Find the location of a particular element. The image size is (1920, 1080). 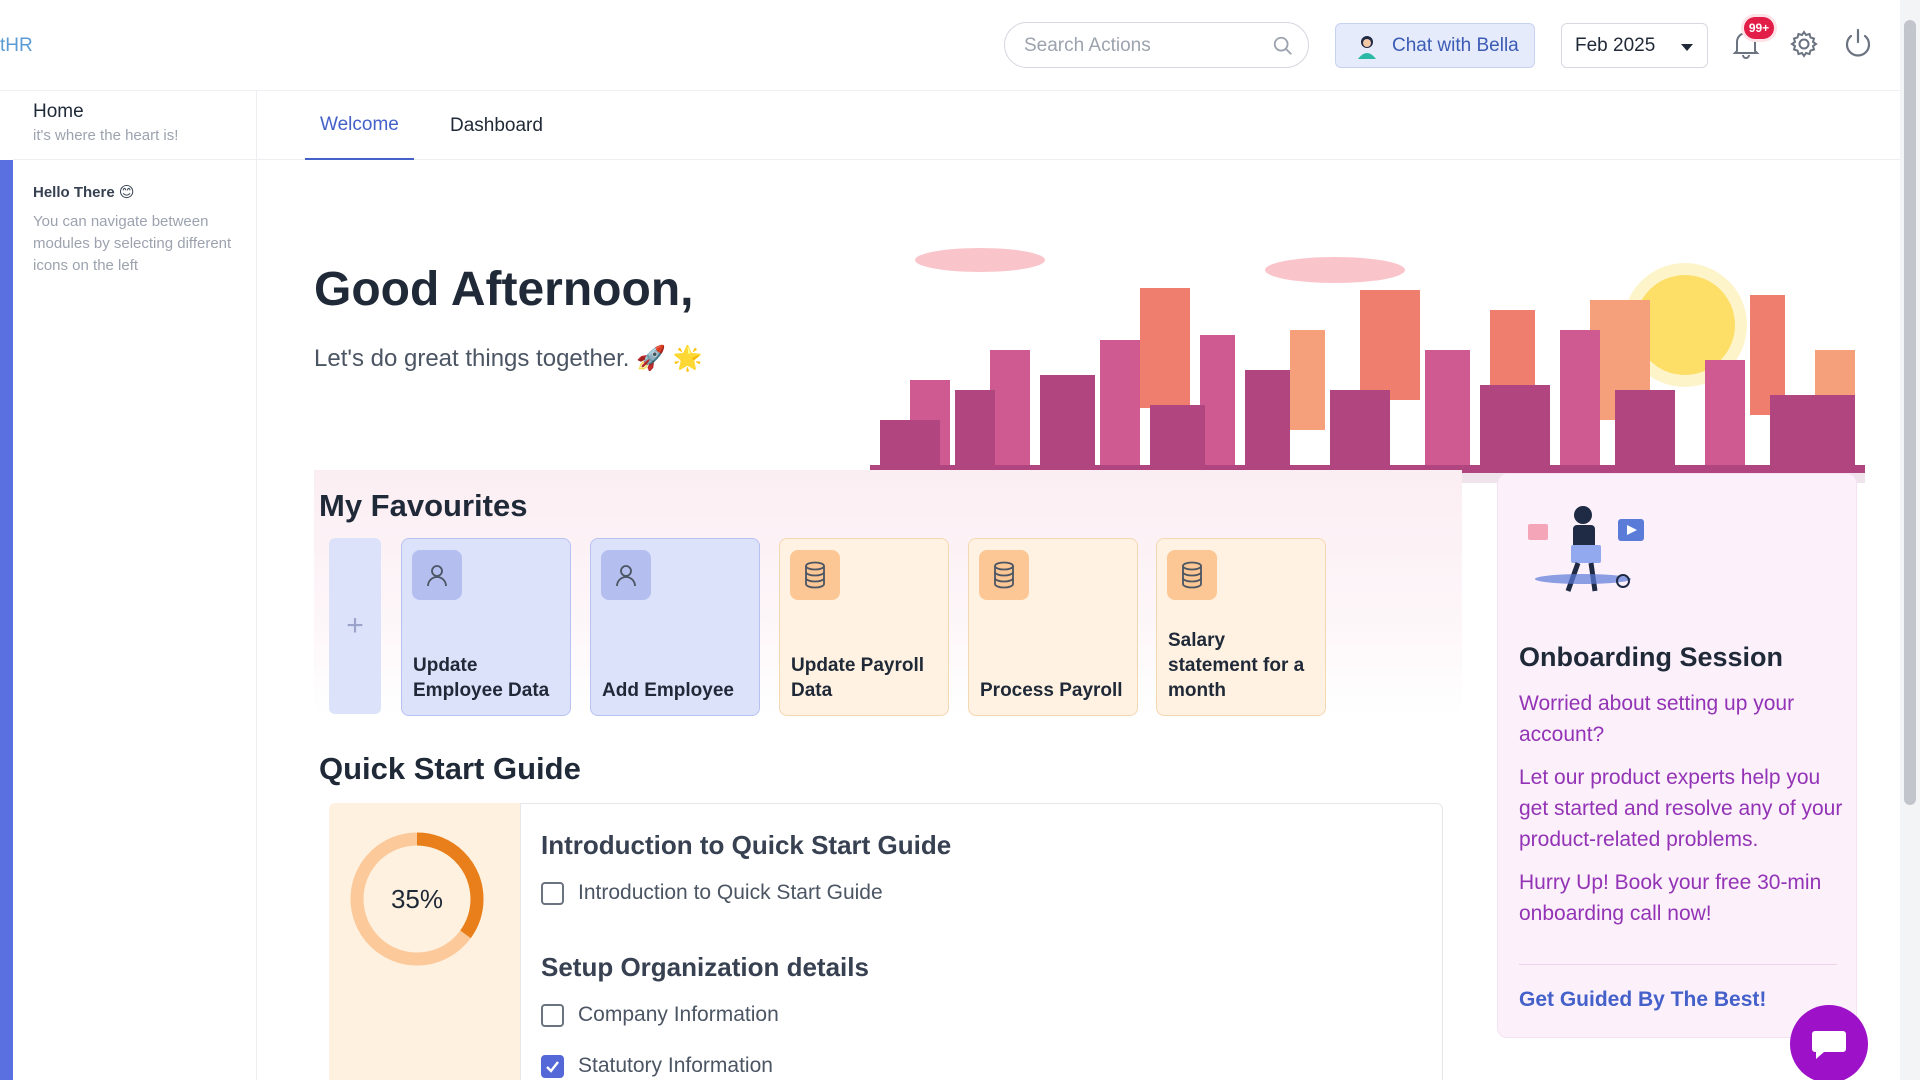

guide-item-statutory-information: Statutory Information is located at coordinates (657, 1066).